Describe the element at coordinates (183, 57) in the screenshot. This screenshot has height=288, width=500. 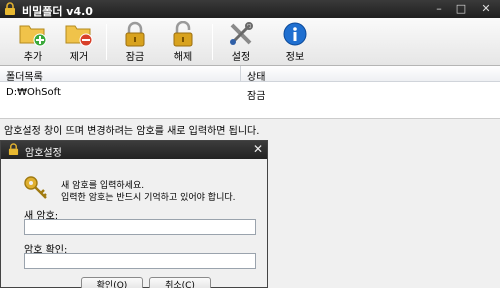
I see `unlock-label: 해제` at that location.